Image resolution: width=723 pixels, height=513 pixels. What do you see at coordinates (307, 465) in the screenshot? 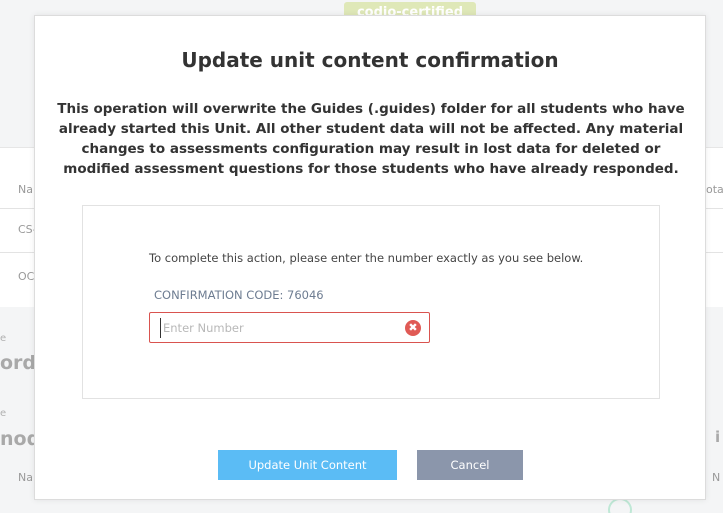
I see `update-unit-content-button: Update Unit Content` at bounding box center [307, 465].